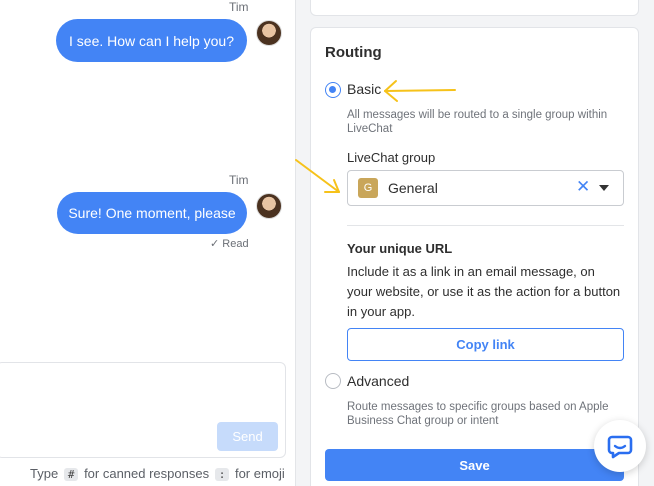 The width and height of the screenshot is (654, 486). Describe the element at coordinates (44, 473) in the screenshot. I see `hint-prefix: Type` at that location.